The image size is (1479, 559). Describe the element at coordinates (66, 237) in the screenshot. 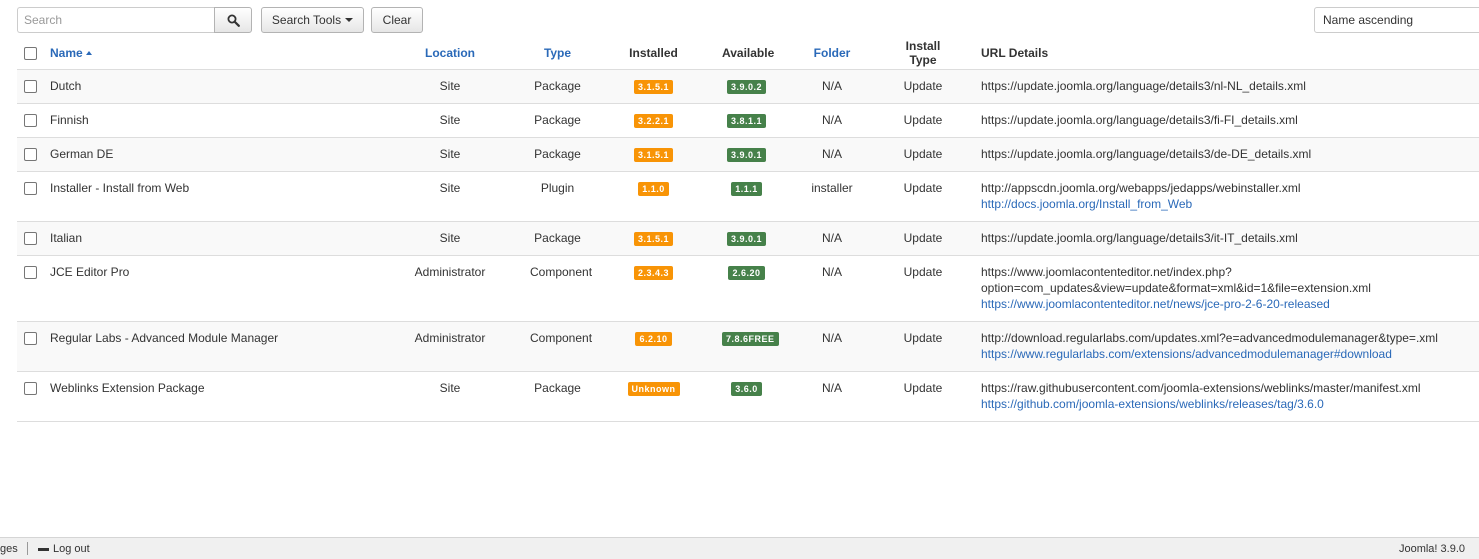

I see `extension-name: Italian` at that location.